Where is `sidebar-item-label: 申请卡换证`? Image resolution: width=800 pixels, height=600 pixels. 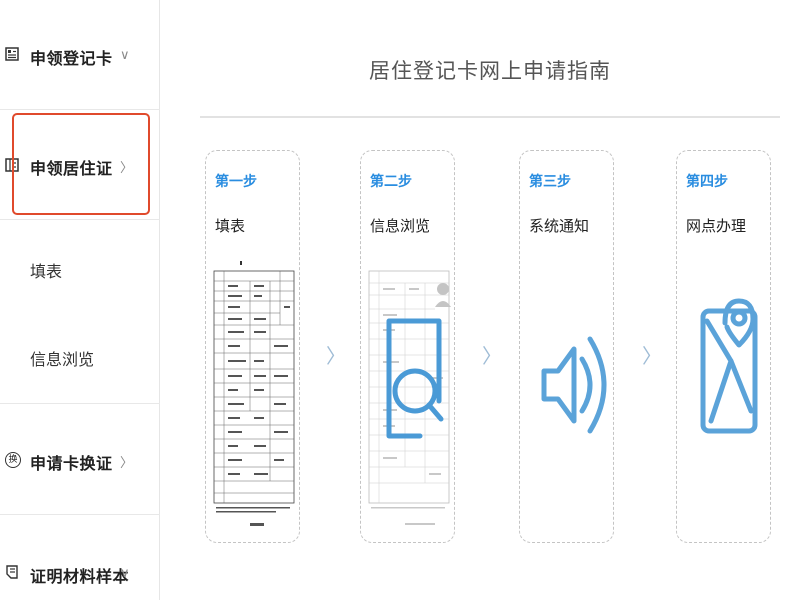 sidebar-item-label: 申请卡换证 is located at coordinates (71, 463).